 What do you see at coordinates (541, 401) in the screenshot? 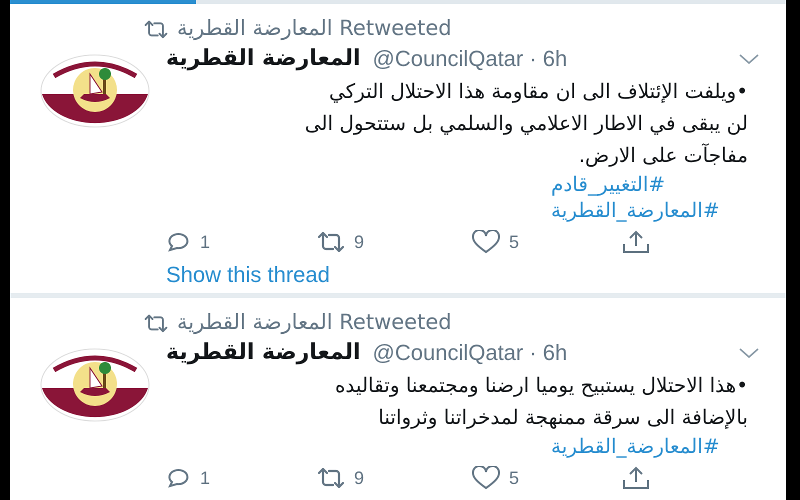
I see `tweet-text: •هذا الاحتلال يستبيح يوميا ارضنا ومجتمعنا وتقاليده بالإضافة الى سرقة ممنهجة لمدخراتنا وثرواتنا` at bounding box center [541, 401].